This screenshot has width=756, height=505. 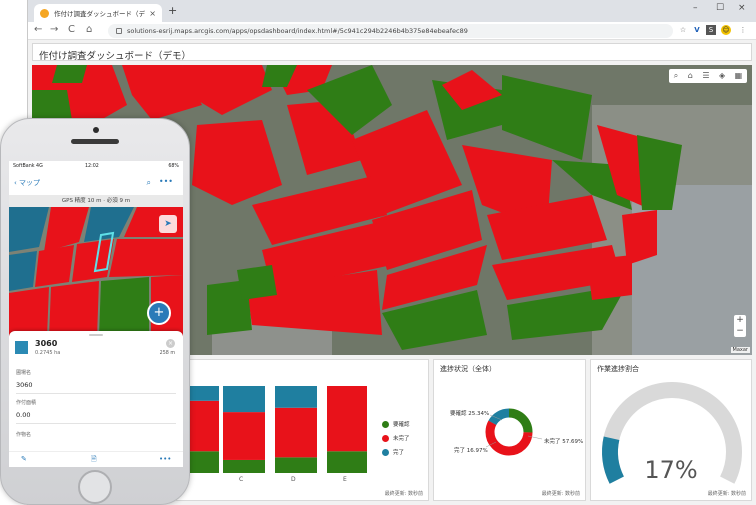 What do you see at coordinates (30, 183) in the screenshot?
I see `back-label: マップ` at bounding box center [30, 183].